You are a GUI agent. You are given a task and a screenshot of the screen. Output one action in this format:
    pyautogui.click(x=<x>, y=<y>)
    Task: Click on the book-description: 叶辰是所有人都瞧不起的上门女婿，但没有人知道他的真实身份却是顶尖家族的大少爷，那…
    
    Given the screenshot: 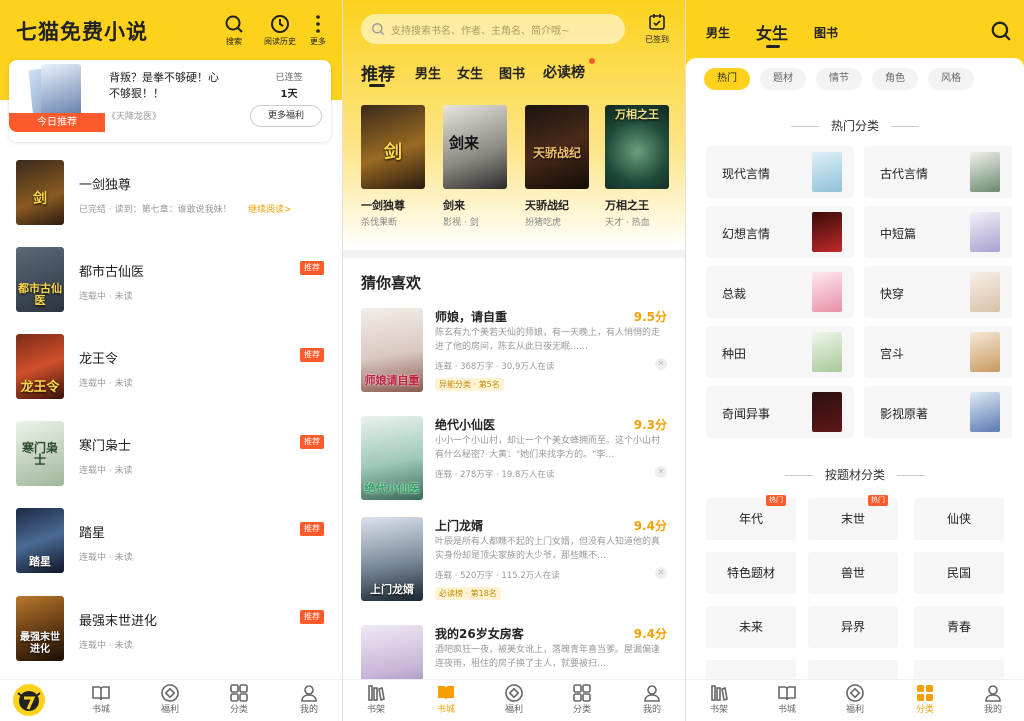 What is the action you would take?
    pyautogui.click(x=548, y=549)
    